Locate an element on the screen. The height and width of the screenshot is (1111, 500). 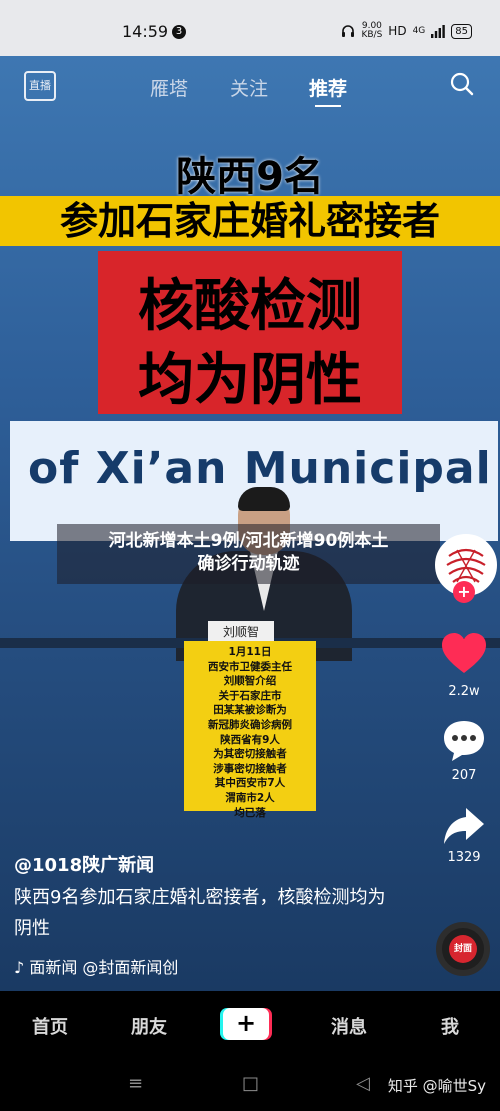
notice-line: 陕西省有9人 is located at coordinates (250, 739).